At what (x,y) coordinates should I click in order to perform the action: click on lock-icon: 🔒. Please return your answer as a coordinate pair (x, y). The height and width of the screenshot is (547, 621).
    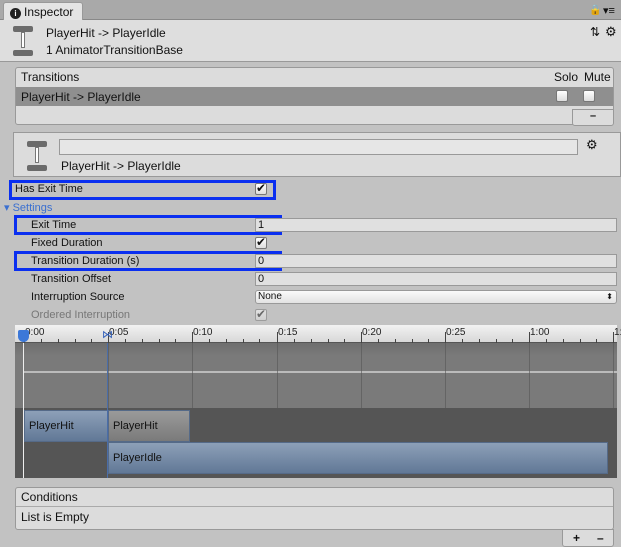
    Looking at the image, I should click on (595, 10).